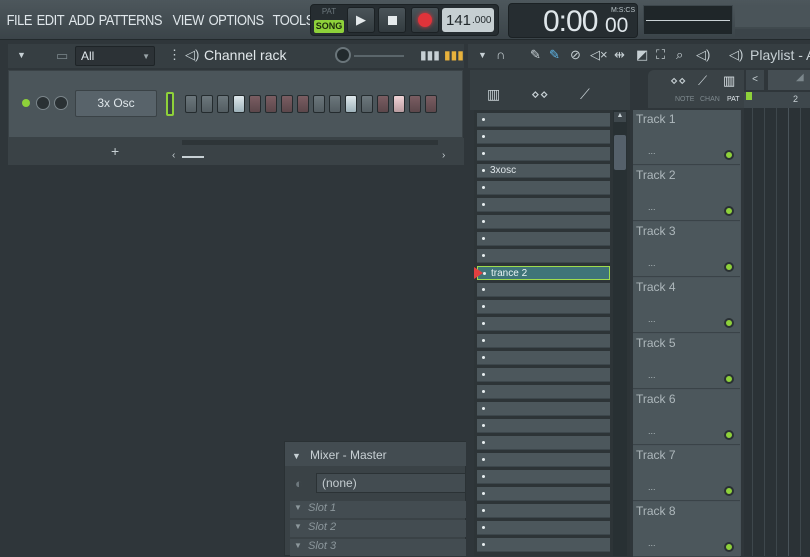  I want to click on mixer-slot: ▼ Slot 2, so click(378, 528).